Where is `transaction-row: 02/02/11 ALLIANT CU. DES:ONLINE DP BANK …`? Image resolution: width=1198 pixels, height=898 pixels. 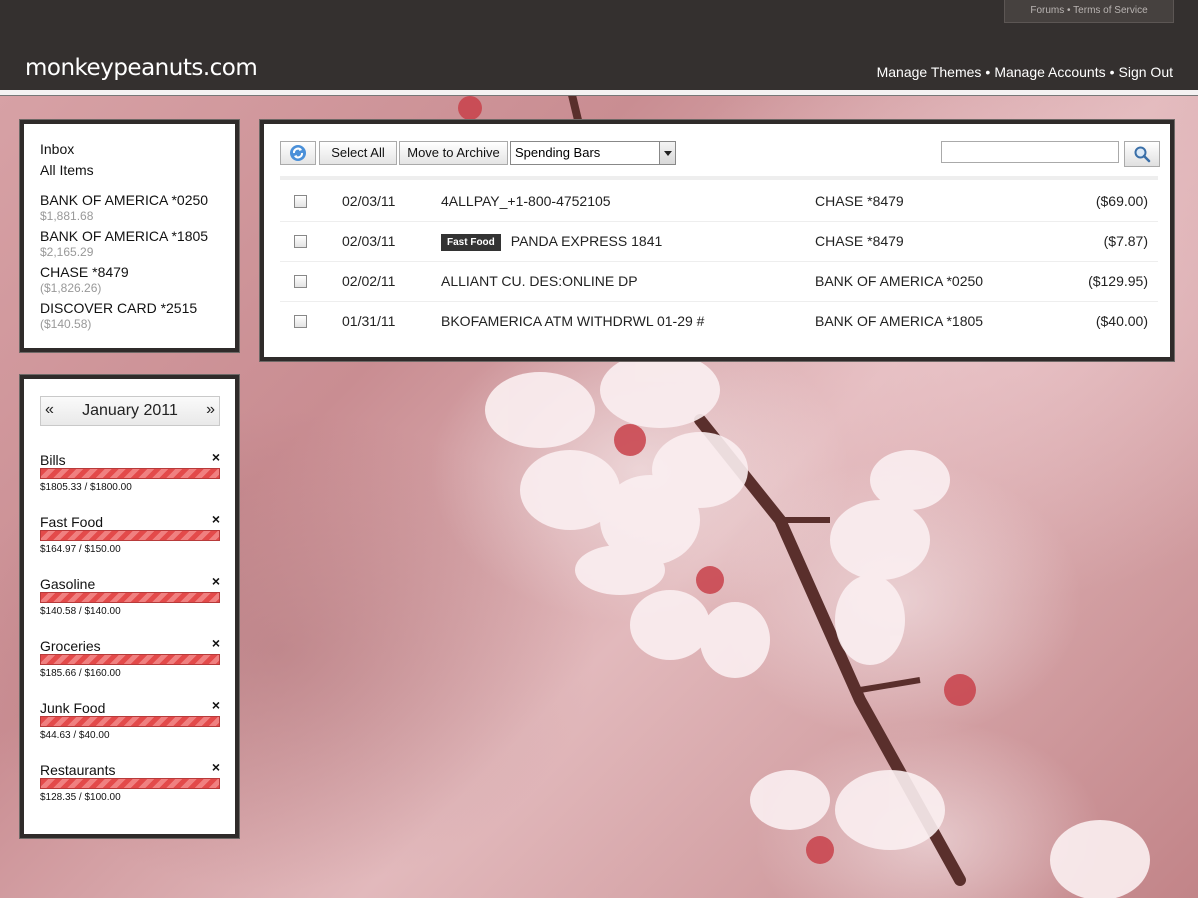 transaction-row: 02/02/11 ALLIANT CU. DES:ONLINE DP BANK … is located at coordinates (719, 281).